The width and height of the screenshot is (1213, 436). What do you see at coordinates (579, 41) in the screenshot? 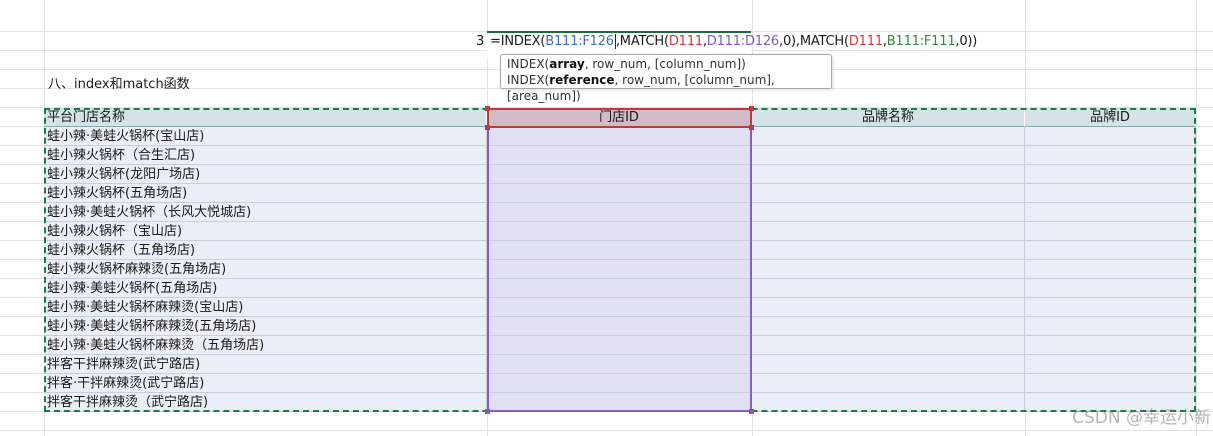
I see `formula-reference: B111:F126` at bounding box center [579, 41].